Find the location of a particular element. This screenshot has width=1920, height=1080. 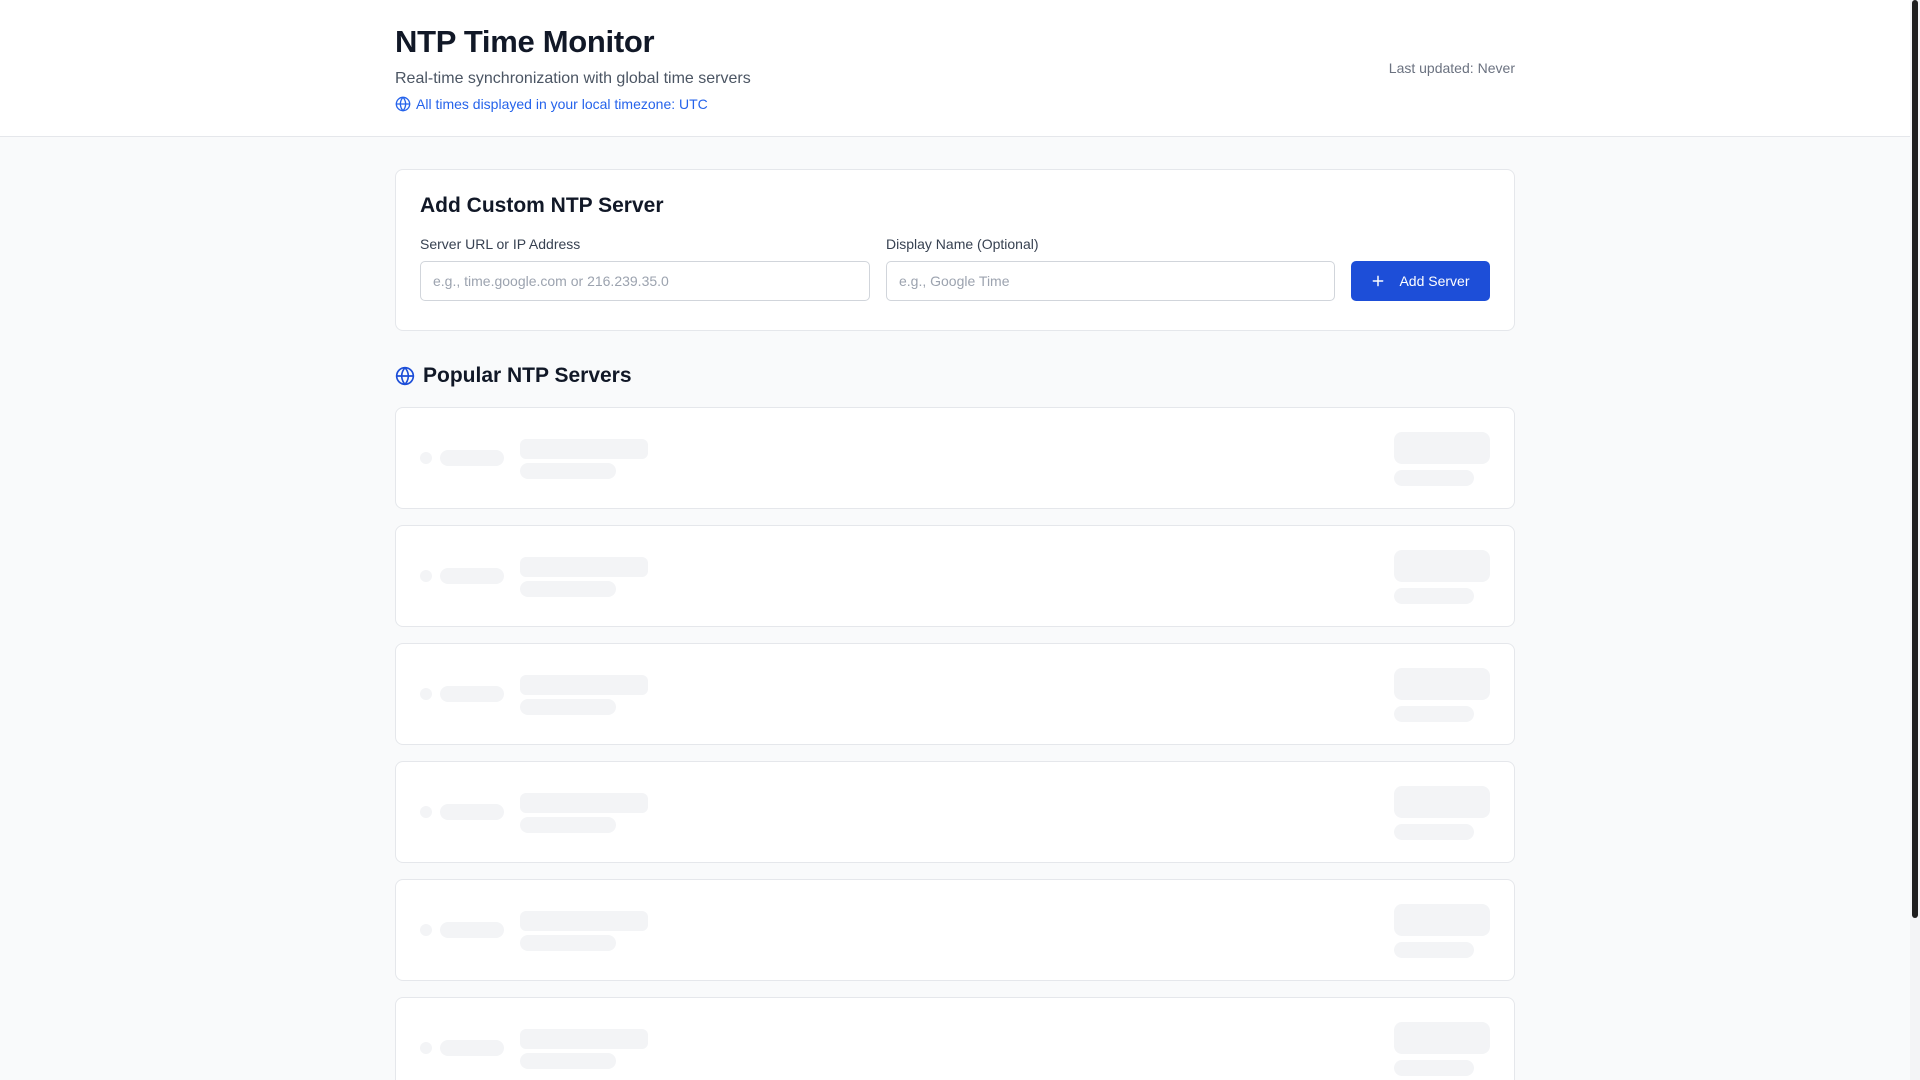

server-url-label: Server URL or IP Address is located at coordinates (500, 244).